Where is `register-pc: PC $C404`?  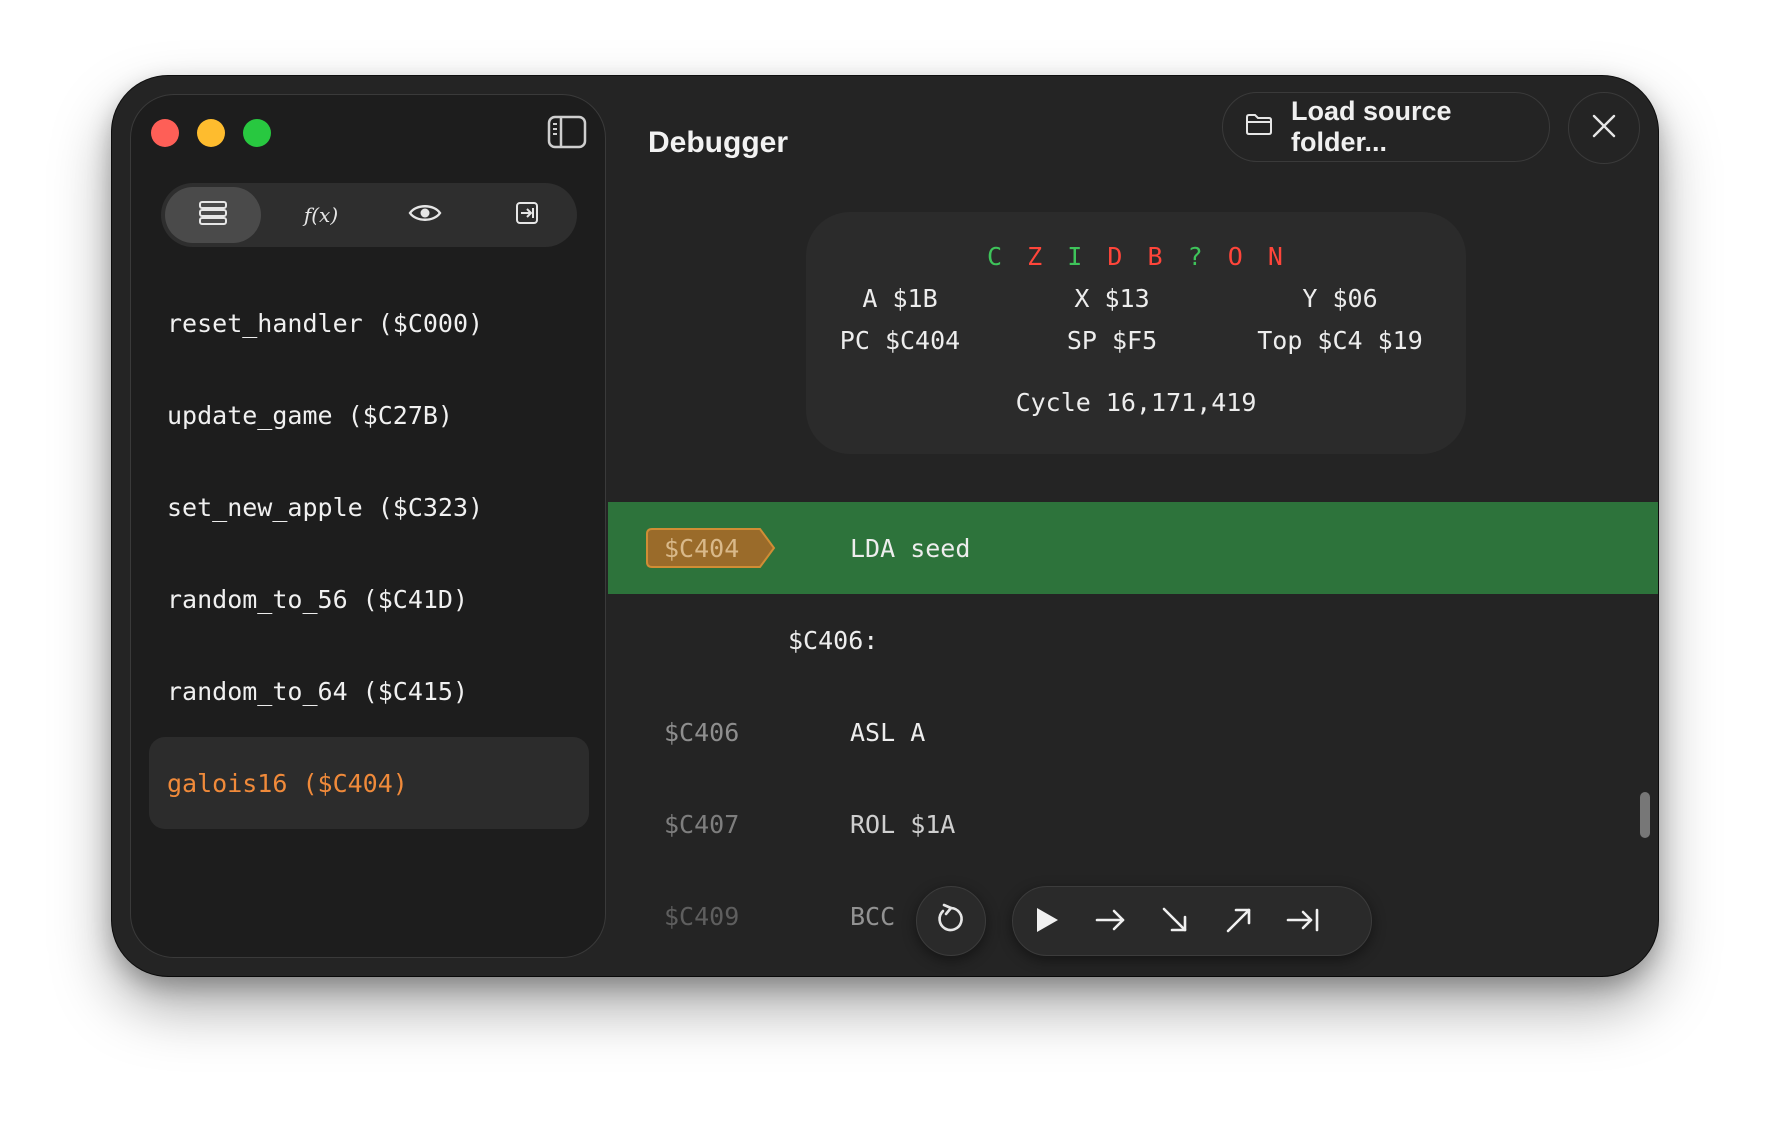
register-pc: PC $C404 is located at coordinates (900, 340).